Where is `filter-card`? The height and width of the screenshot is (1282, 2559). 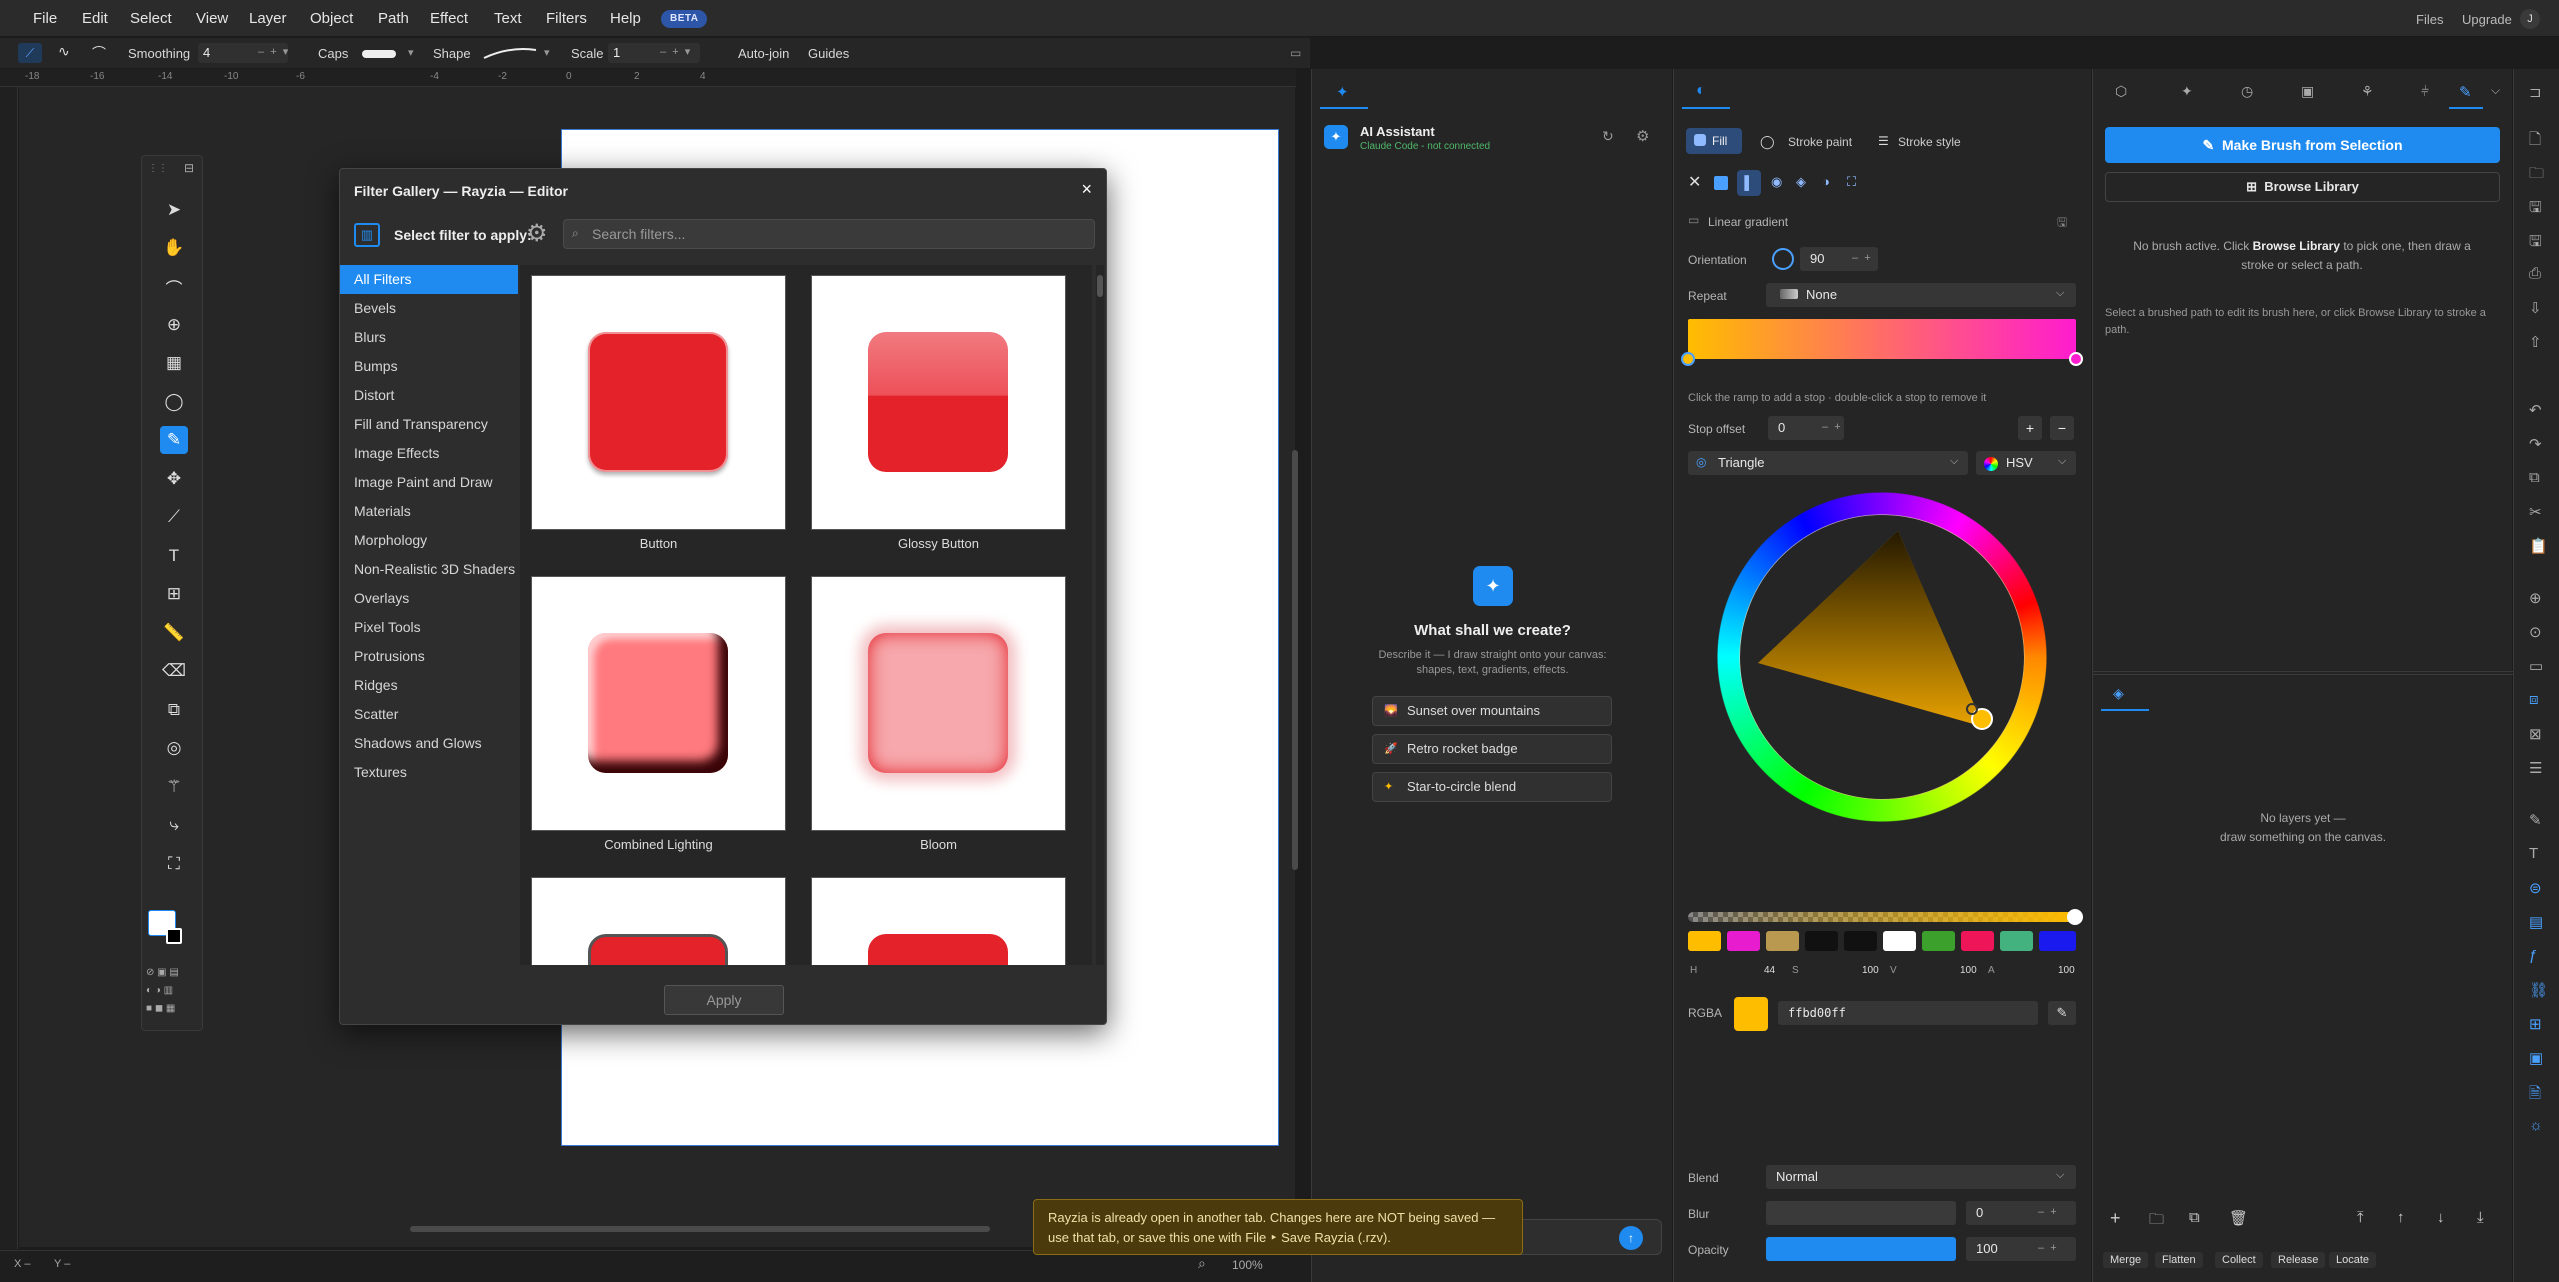 filter-card is located at coordinates (658, 921).